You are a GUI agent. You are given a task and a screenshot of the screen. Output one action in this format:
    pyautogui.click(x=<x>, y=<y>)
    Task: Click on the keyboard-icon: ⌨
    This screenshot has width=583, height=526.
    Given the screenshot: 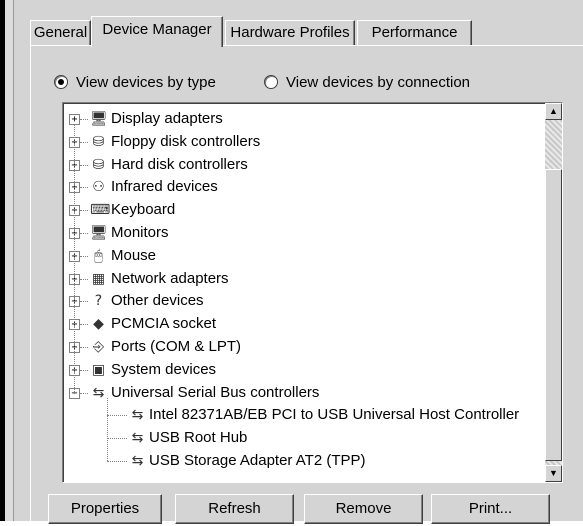 What is the action you would take?
    pyautogui.click(x=100, y=210)
    